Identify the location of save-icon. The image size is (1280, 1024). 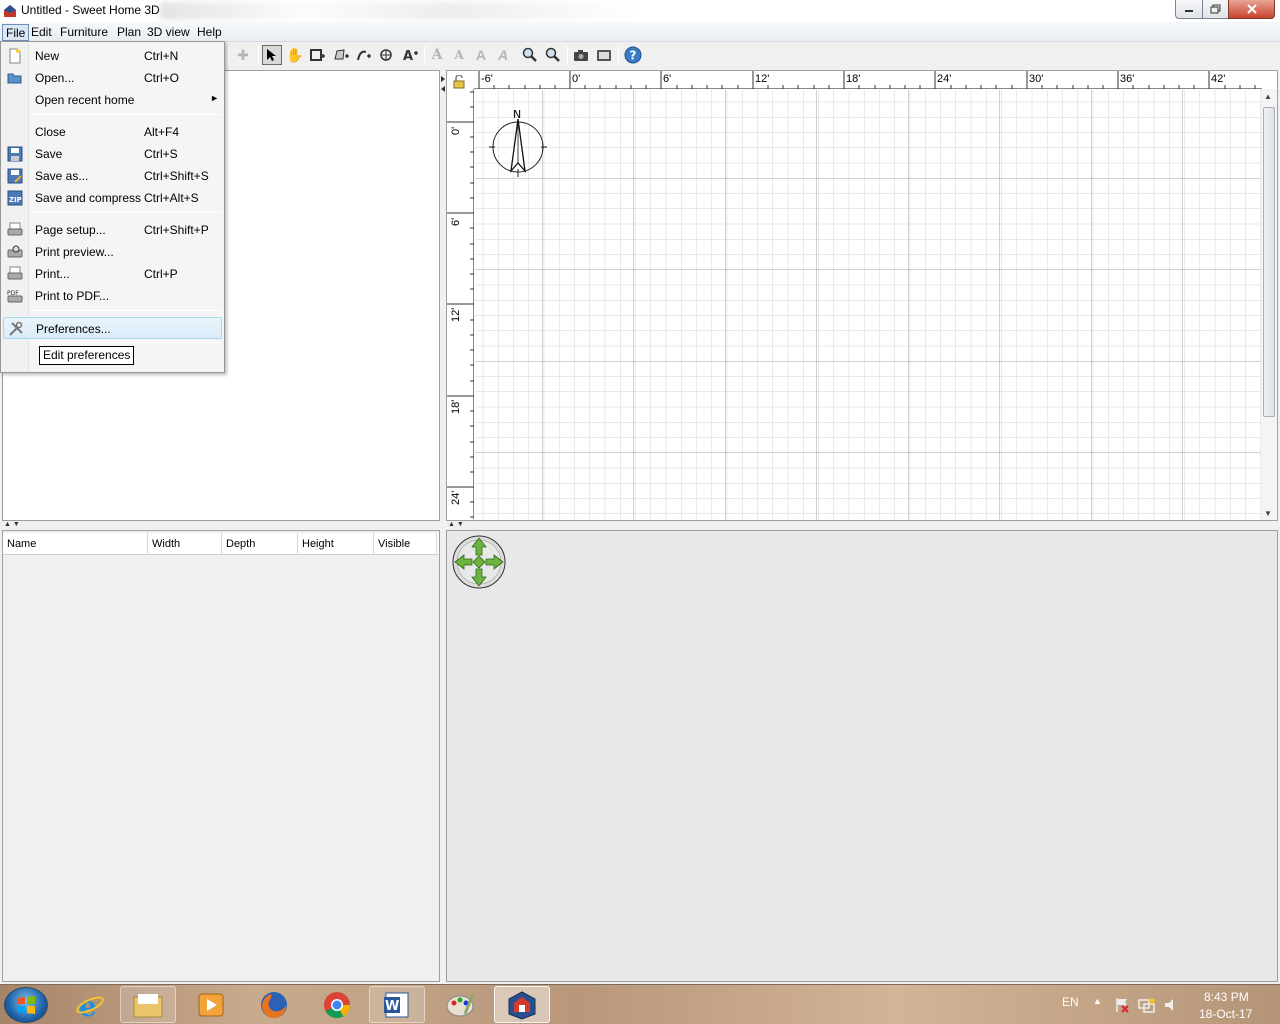
(15, 154).